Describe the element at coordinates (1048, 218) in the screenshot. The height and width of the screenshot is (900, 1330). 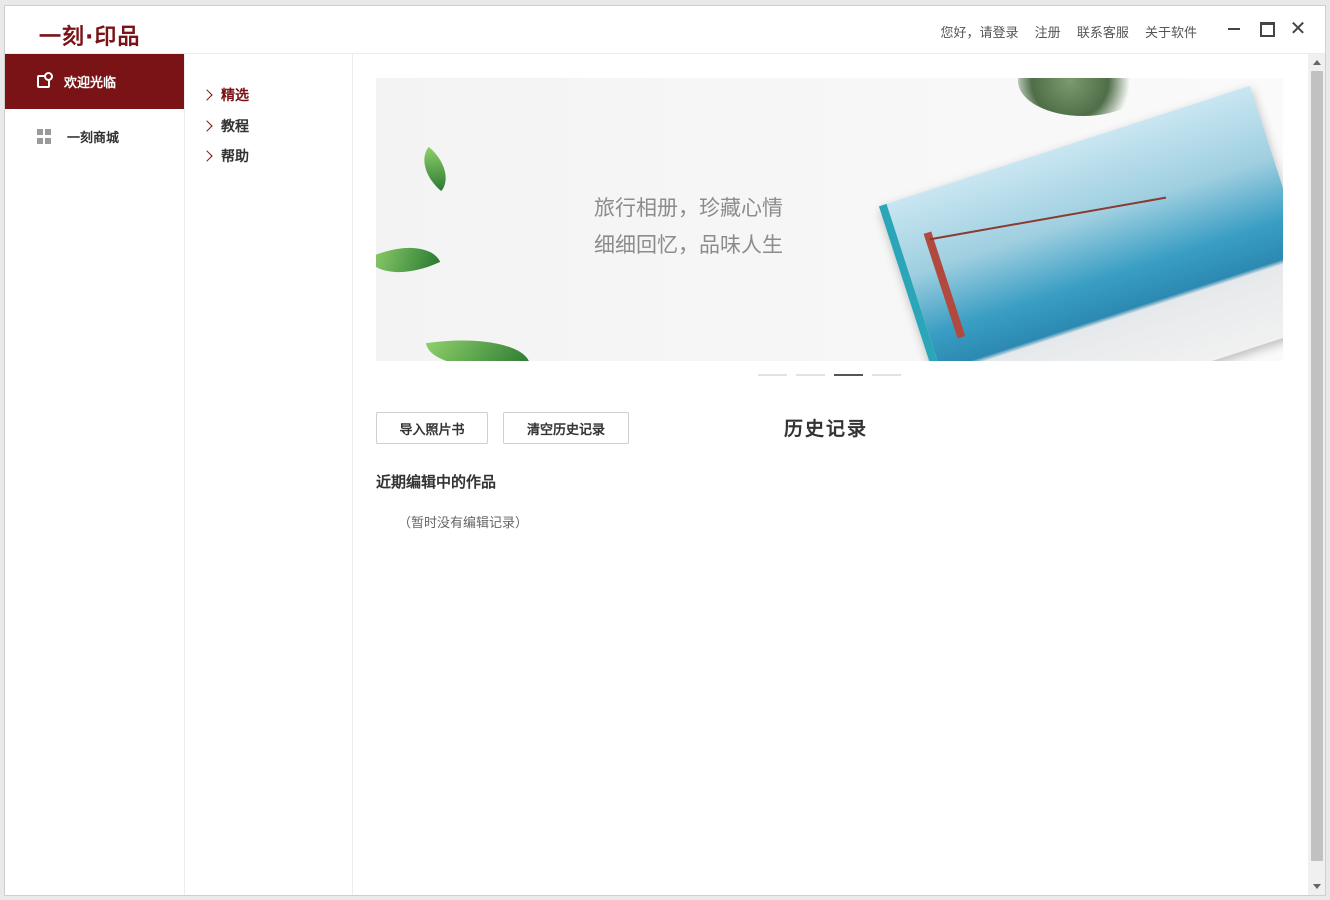
I see `bridge-cable` at that location.